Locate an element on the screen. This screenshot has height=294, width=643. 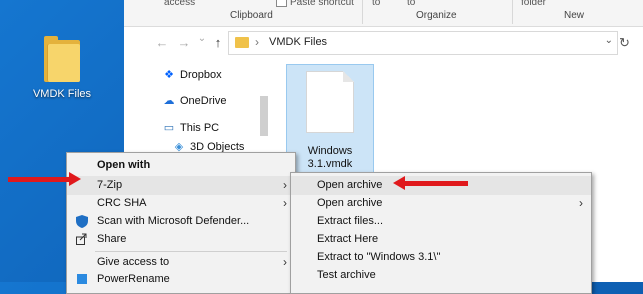
submenu-item-extract-to: Extract to "Windows 3.1\" is located at coordinates (441, 257).